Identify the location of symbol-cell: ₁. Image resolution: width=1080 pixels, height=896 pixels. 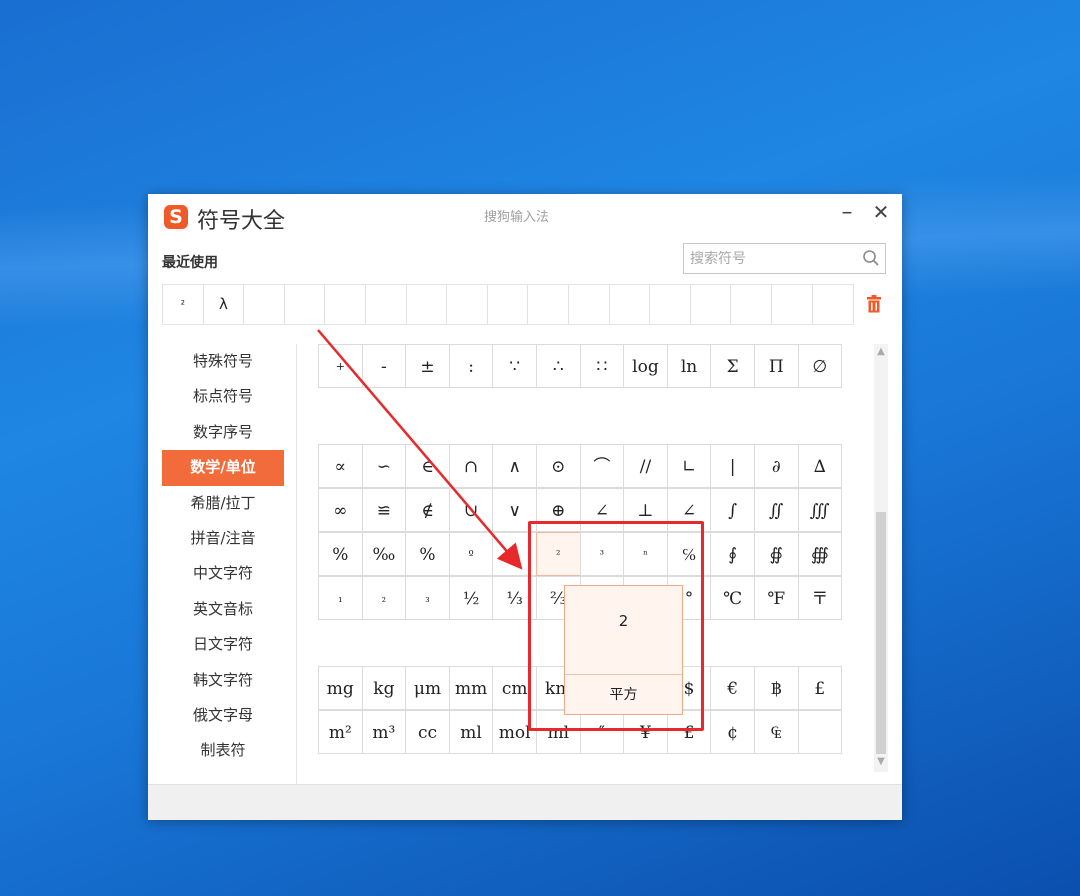
(340, 598).